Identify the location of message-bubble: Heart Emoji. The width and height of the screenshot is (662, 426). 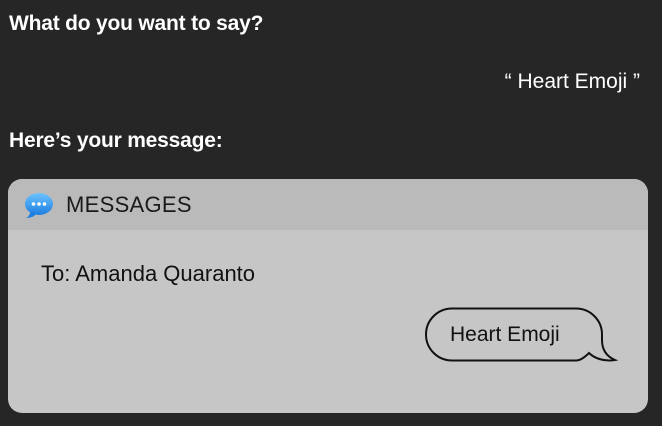
(521, 335).